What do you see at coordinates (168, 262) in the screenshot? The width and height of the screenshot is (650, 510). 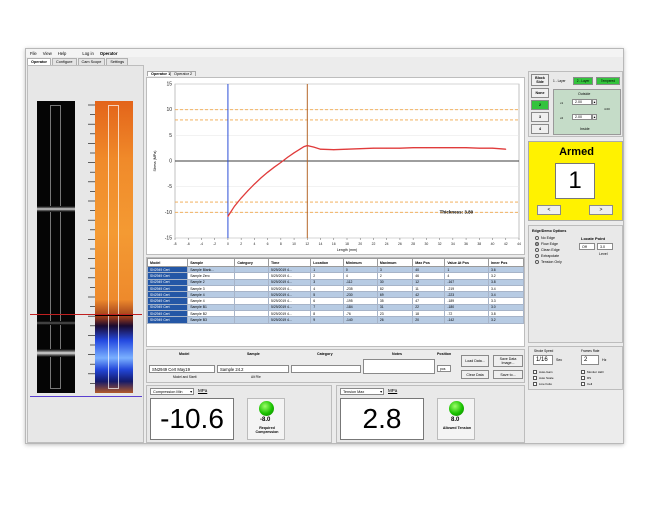 I see `table-header-cell: Model` at bounding box center [168, 262].